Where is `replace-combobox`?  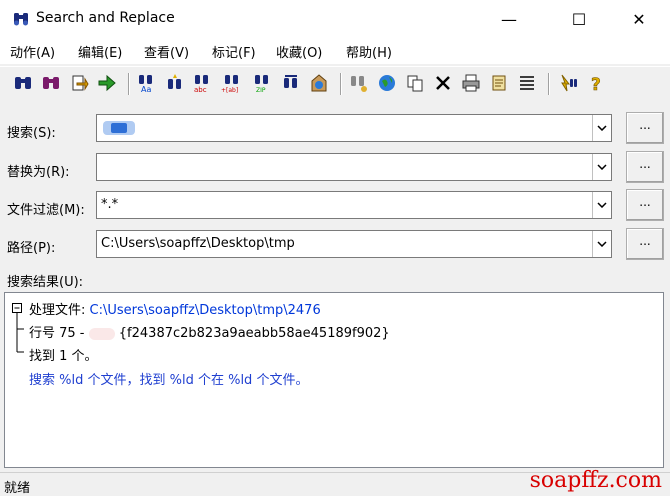
replace-combobox is located at coordinates (354, 167).